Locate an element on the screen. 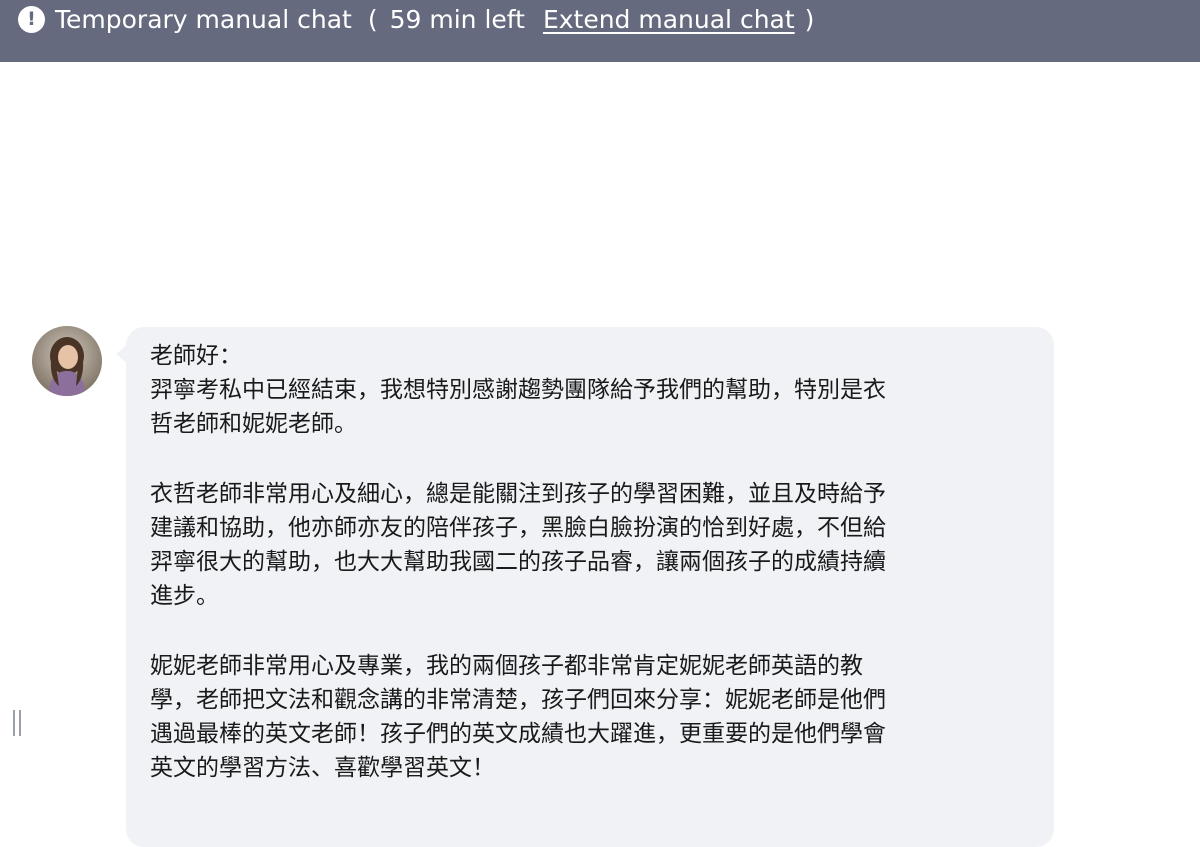 This screenshot has height=847, width=1200. extend-manual-chat-link: Extend manual chat is located at coordinates (669, 19).